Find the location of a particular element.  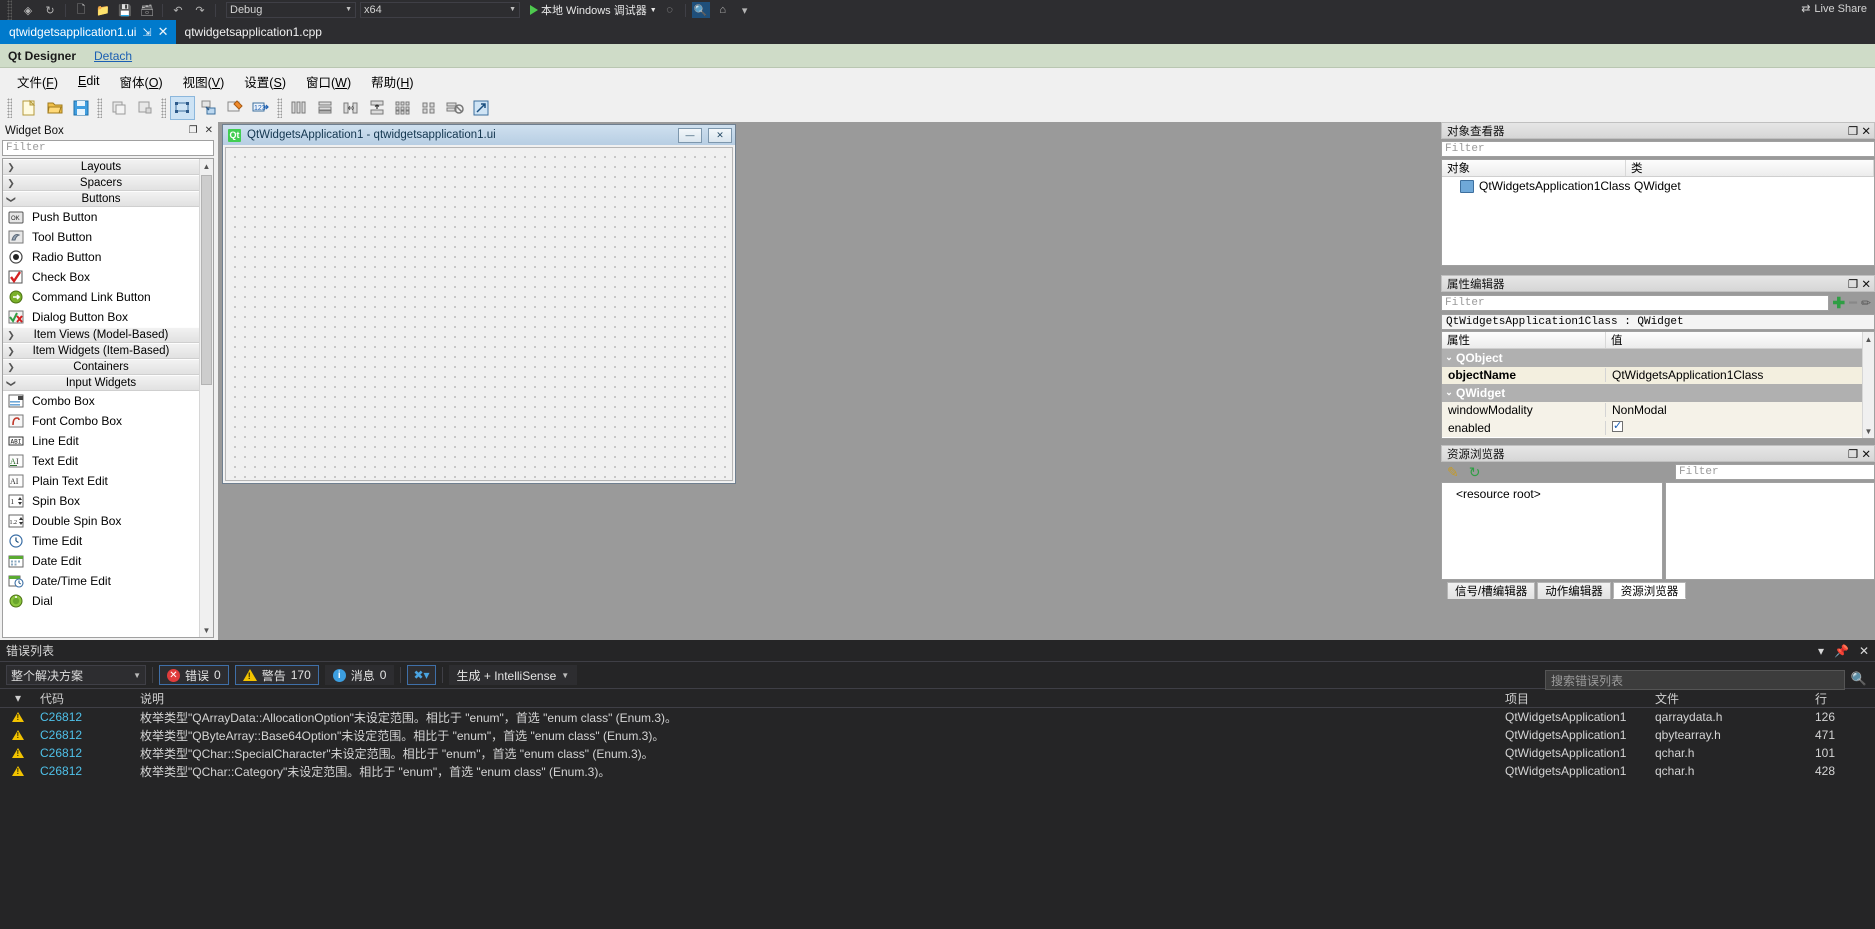

add-dynamic-property-icon: ✚ is located at coordinates (1839, 303).